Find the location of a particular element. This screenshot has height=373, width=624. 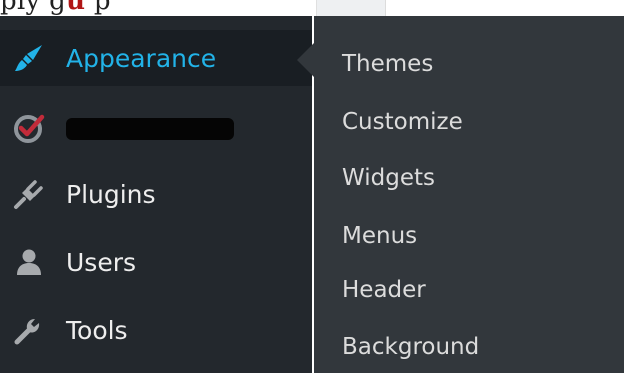

user-icon is located at coordinates (29, 262).